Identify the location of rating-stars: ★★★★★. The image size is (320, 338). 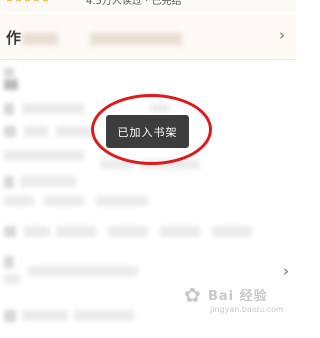
(27, 3).